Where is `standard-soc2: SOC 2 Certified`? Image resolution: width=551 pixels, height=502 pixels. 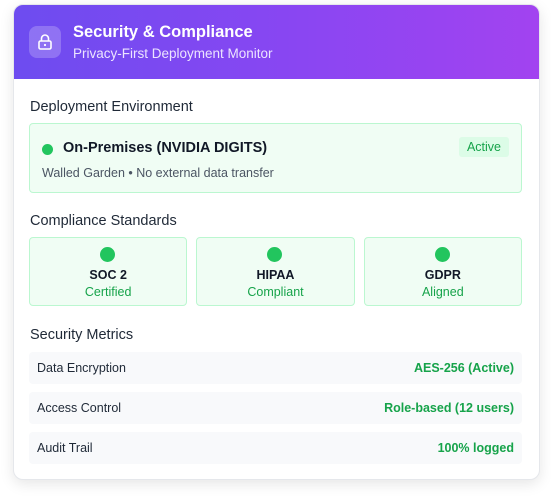
standard-soc2: SOC 2 Certified is located at coordinates (108, 271).